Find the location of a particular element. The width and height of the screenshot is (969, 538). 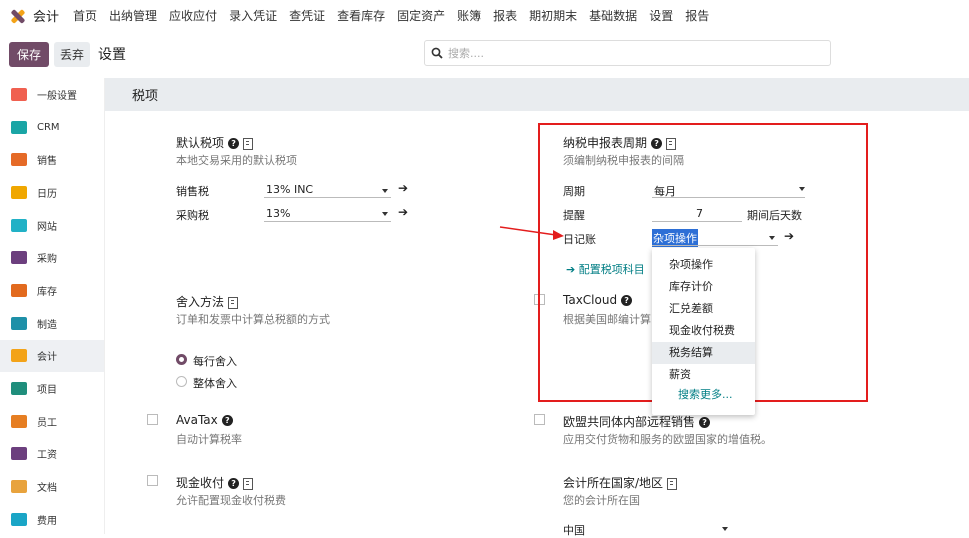

menu-item: 设置 is located at coordinates (661, 15).